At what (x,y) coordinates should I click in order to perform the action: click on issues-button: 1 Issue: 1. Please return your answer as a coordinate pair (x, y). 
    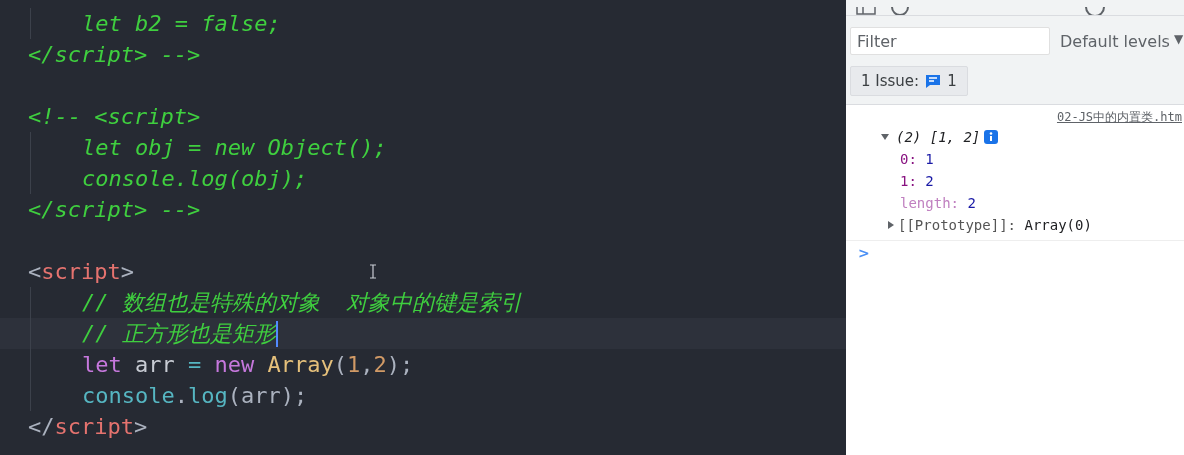
    Looking at the image, I should click on (909, 81).